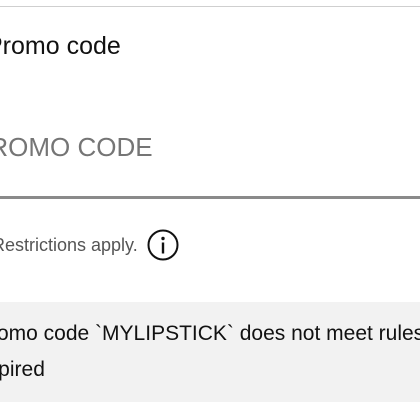 Image resolution: width=420 pixels, height=420 pixels. I want to click on restrictions-text: Restrictions apply., so click(69, 245).